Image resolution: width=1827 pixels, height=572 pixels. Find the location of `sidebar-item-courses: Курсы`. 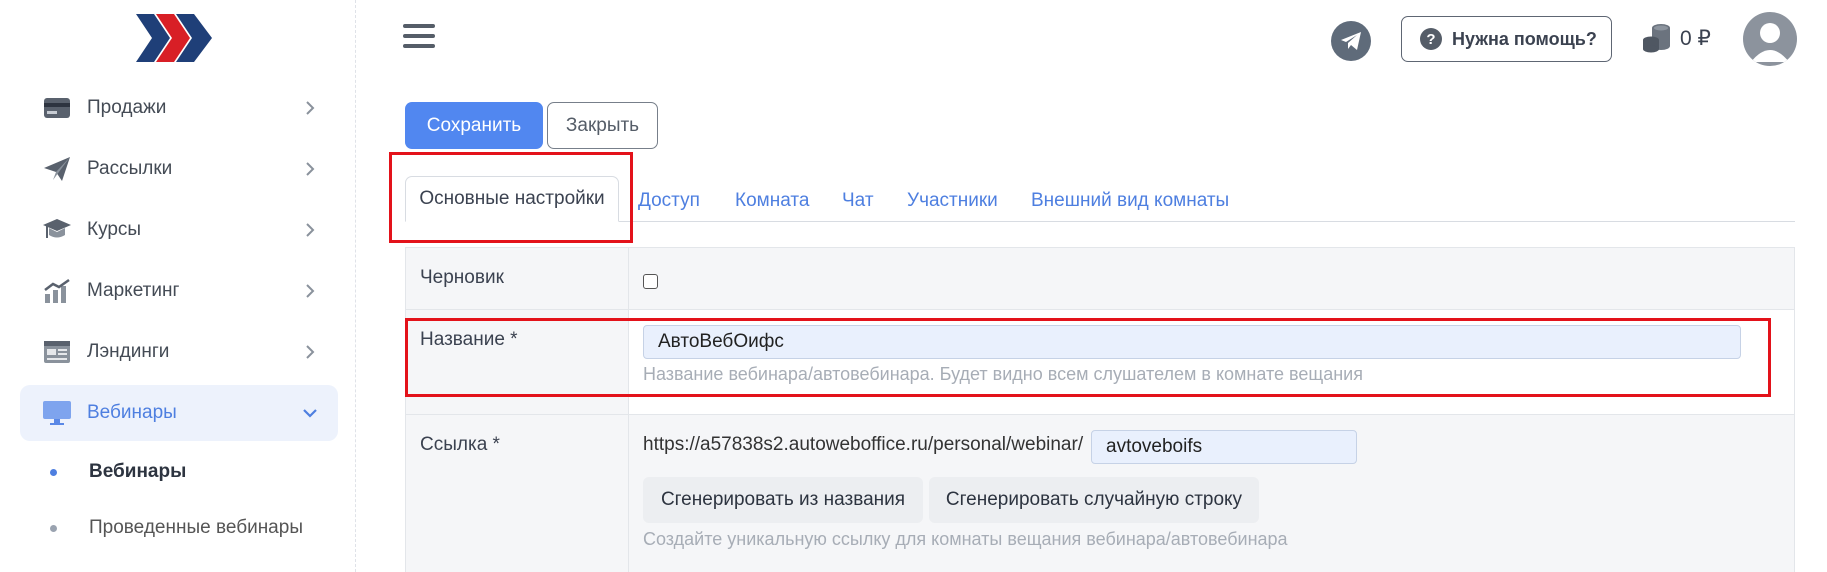

sidebar-item-courses: Курсы is located at coordinates (179, 230).